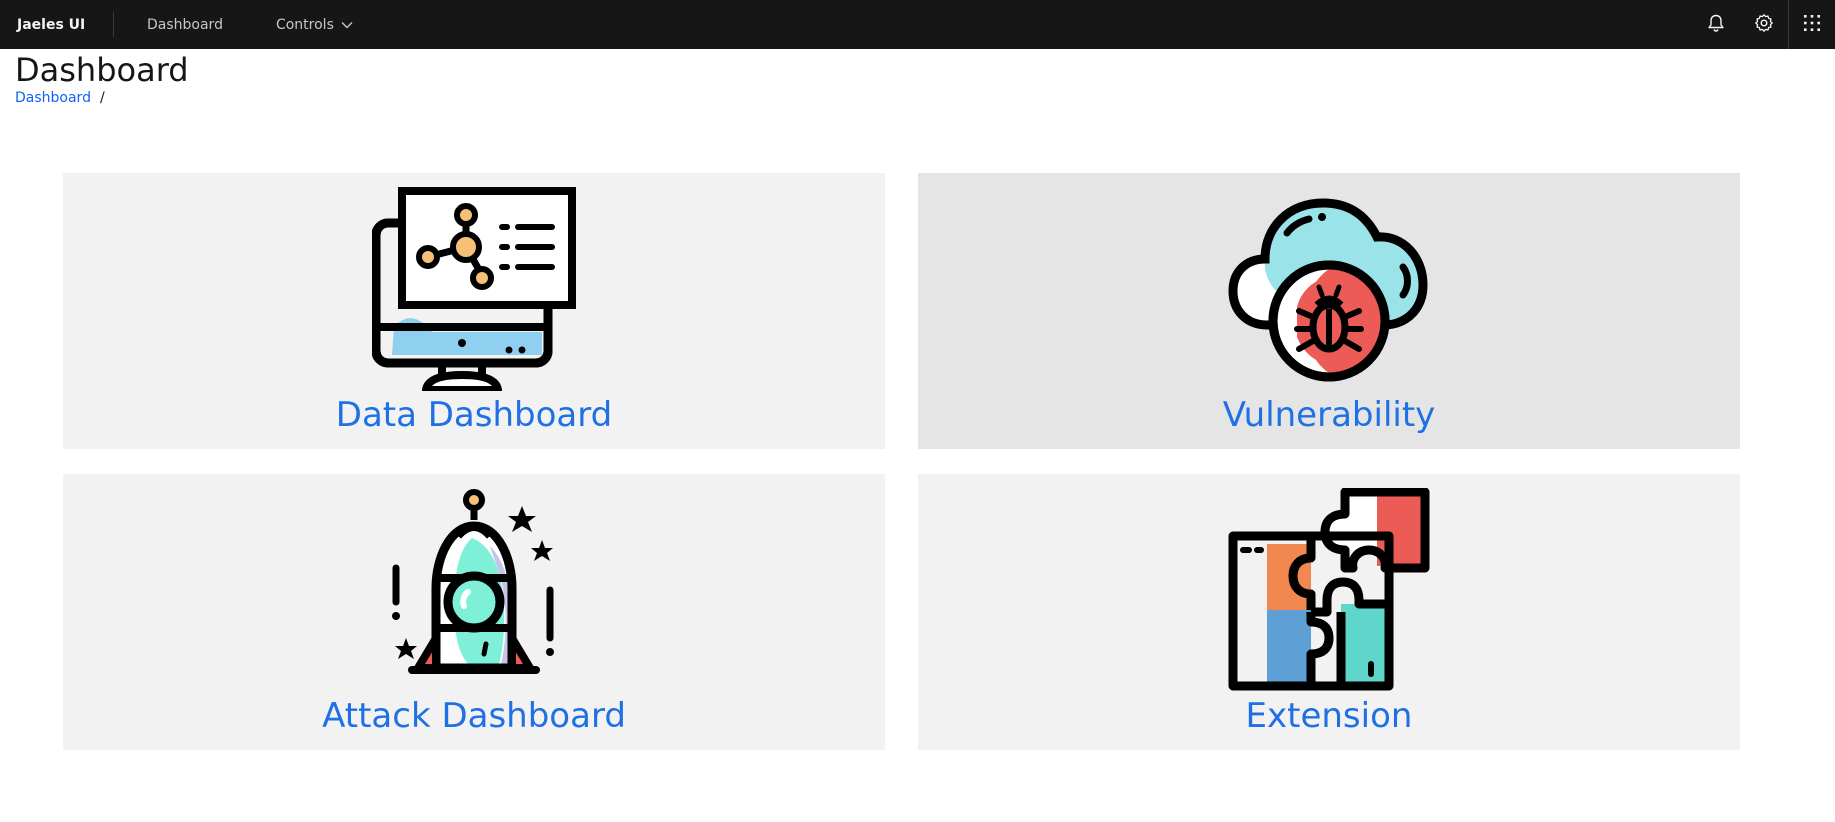  I want to click on tile-data-dashboard-label: Data Dashboard, so click(474, 415).